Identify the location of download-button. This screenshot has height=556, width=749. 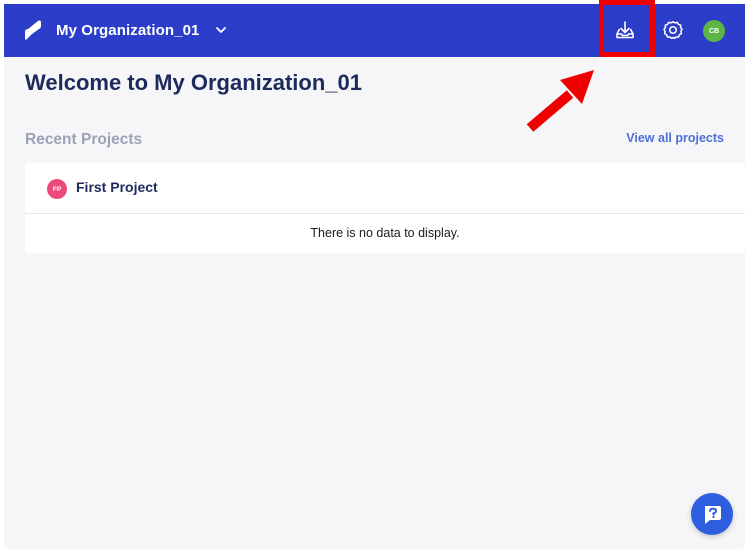
(625, 30).